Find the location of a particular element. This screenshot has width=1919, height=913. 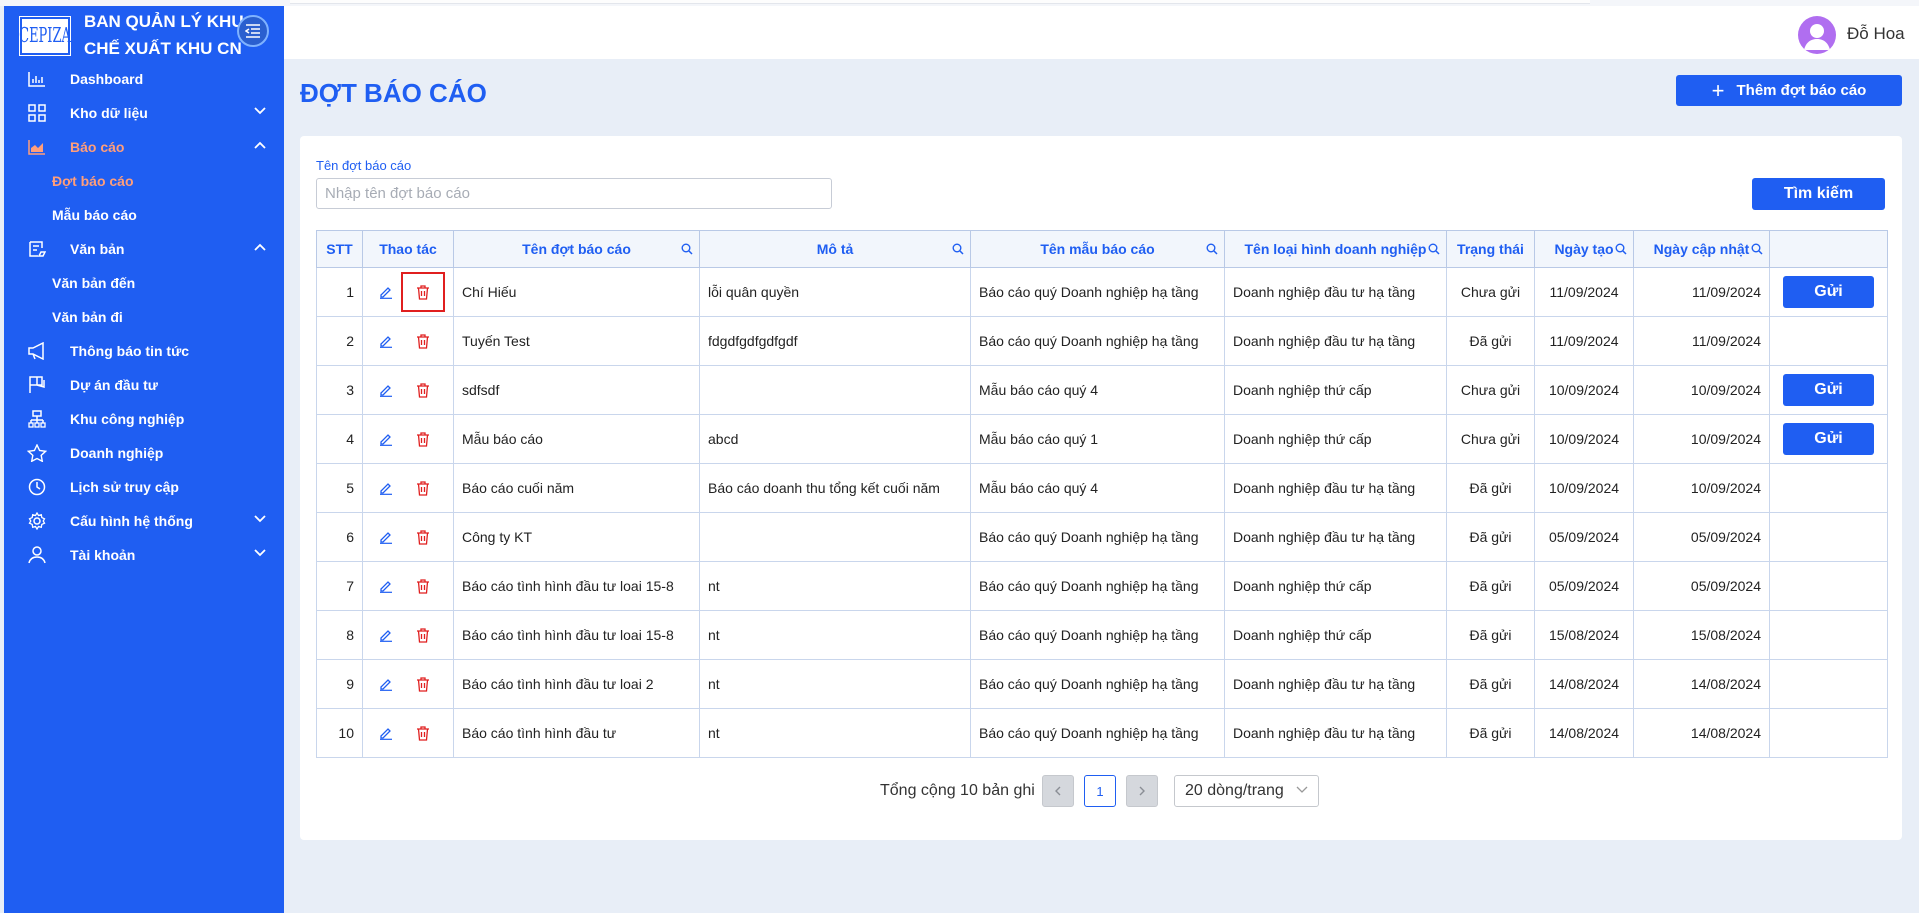

page-size-select: 20 dòng/trang is located at coordinates (1246, 791).